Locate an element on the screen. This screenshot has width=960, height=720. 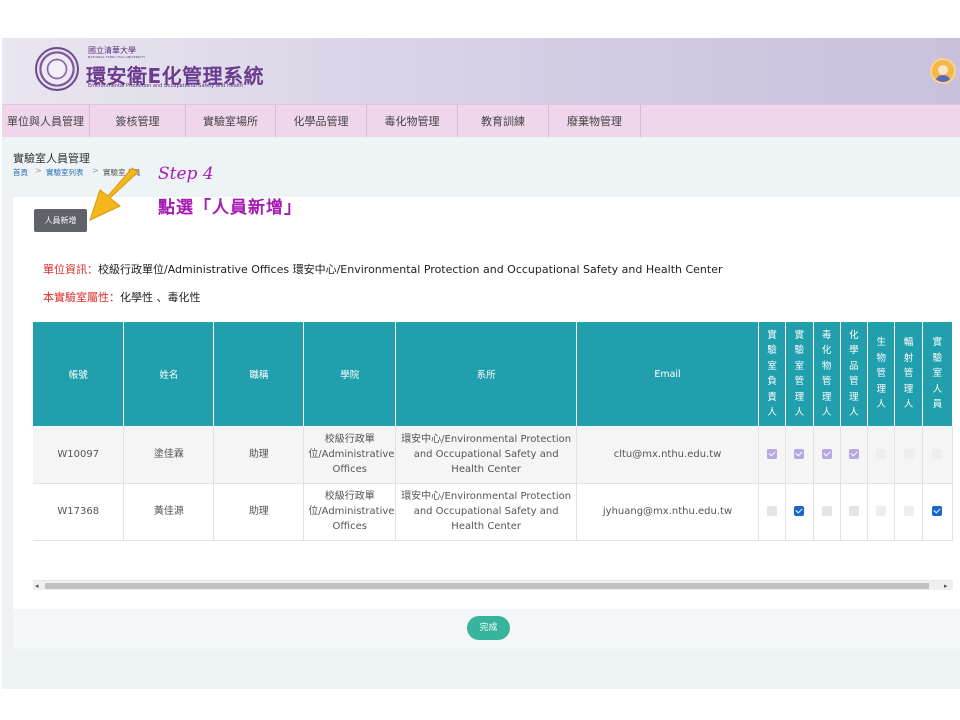
done-button: 完成 is located at coordinates (488, 628).